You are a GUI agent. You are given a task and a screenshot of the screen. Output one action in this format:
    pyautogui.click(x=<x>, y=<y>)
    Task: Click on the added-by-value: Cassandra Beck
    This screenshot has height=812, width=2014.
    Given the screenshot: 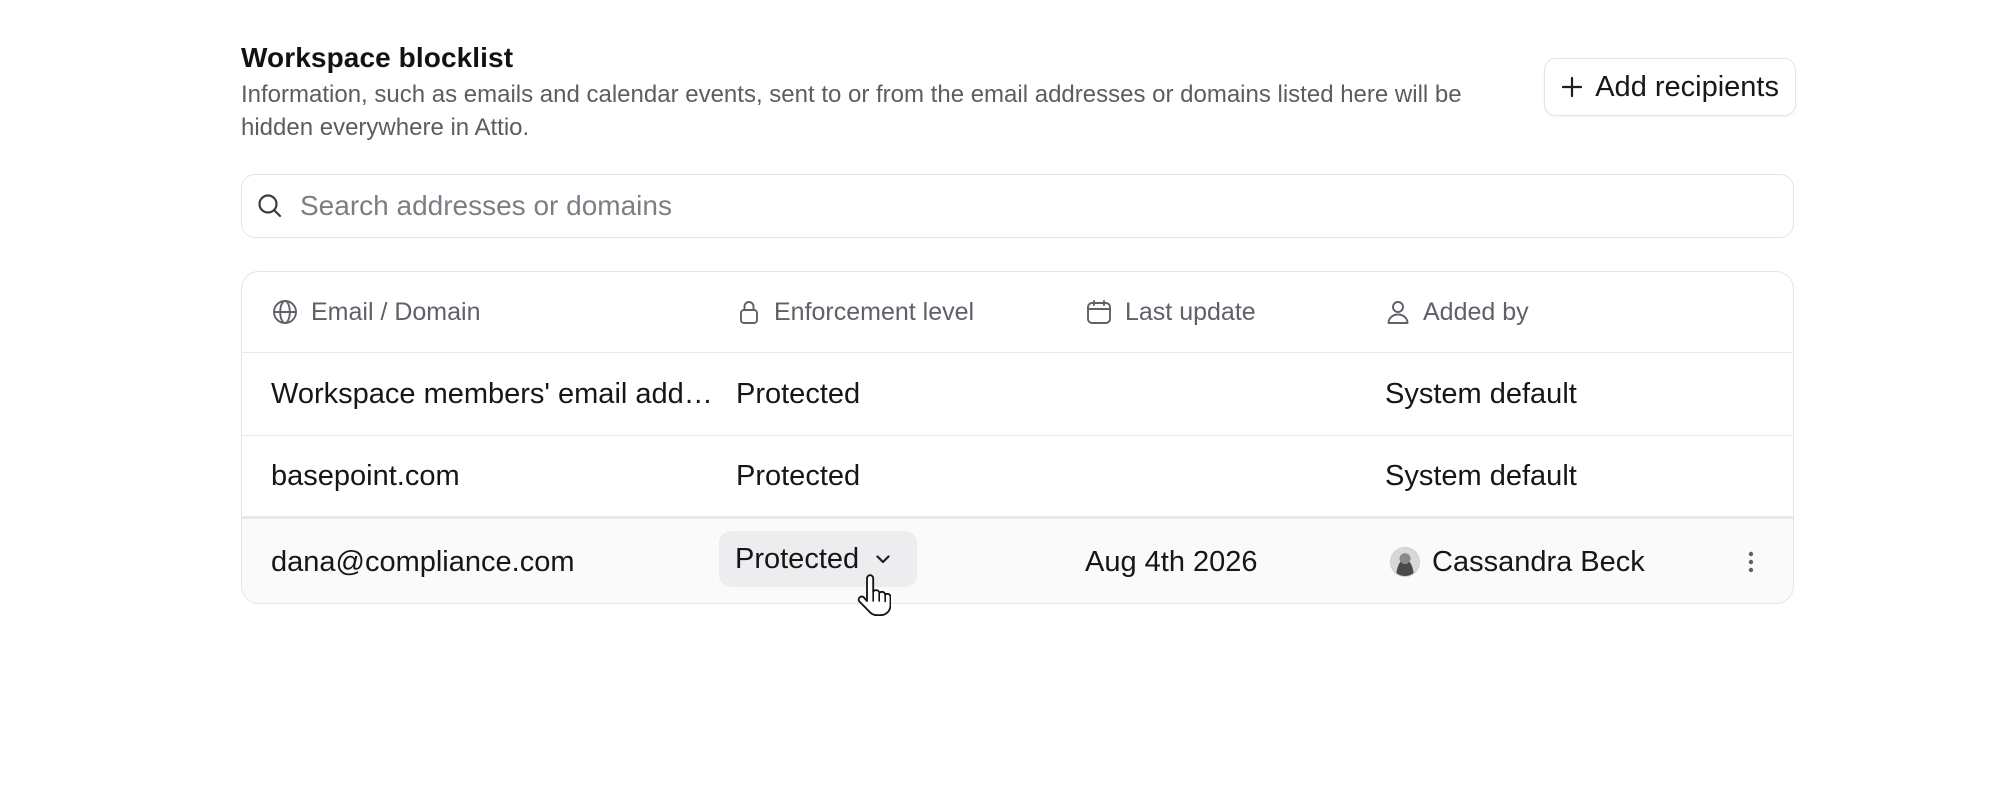 What is the action you would take?
    pyautogui.click(x=1538, y=561)
    